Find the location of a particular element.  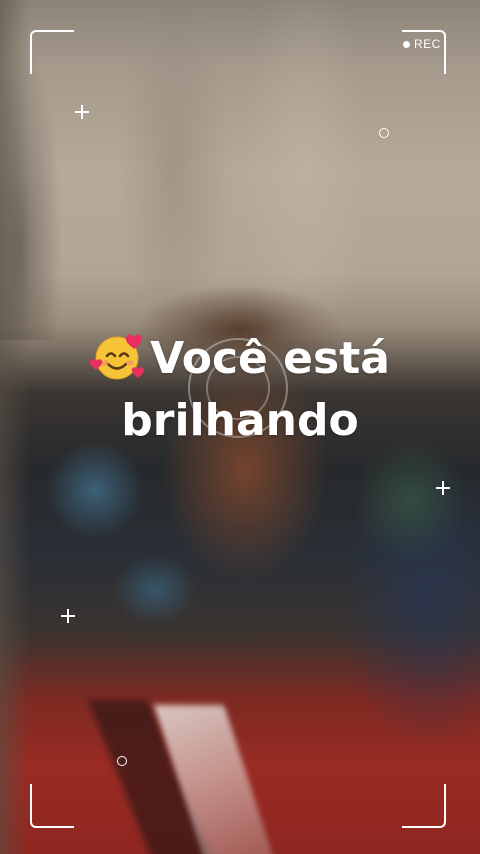

viewfinder-corner-top-left is located at coordinates (52, 52).